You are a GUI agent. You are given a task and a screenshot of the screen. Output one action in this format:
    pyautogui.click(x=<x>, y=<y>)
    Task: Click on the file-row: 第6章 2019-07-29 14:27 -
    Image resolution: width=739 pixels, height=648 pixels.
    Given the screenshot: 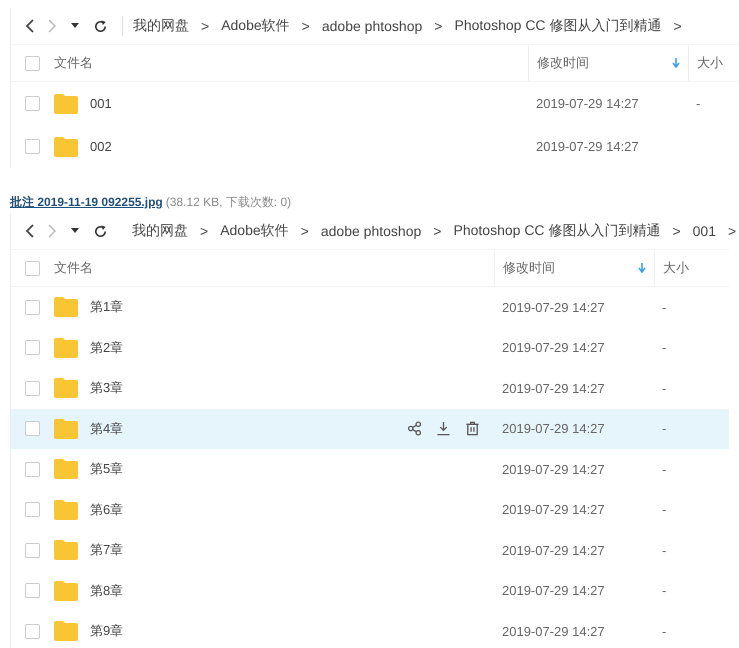 What is the action you would take?
    pyautogui.click(x=370, y=510)
    